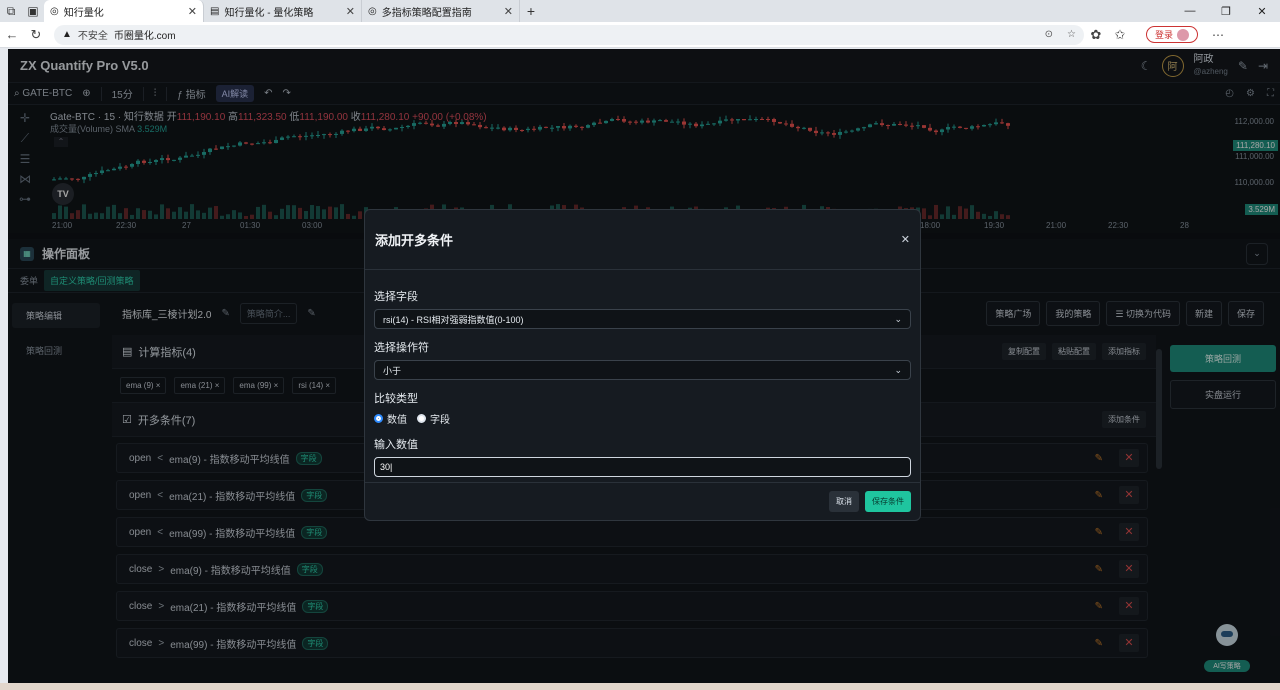 The width and height of the screenshot is (1280, 690). I want to click on text-cursor: |, so click(391, 467).